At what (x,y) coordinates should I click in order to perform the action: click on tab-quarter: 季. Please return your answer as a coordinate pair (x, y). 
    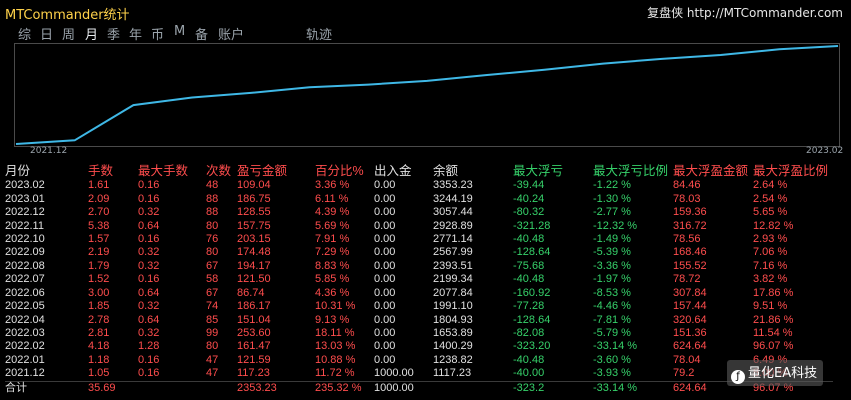
    Looking at the image, I should click on (113, 33).